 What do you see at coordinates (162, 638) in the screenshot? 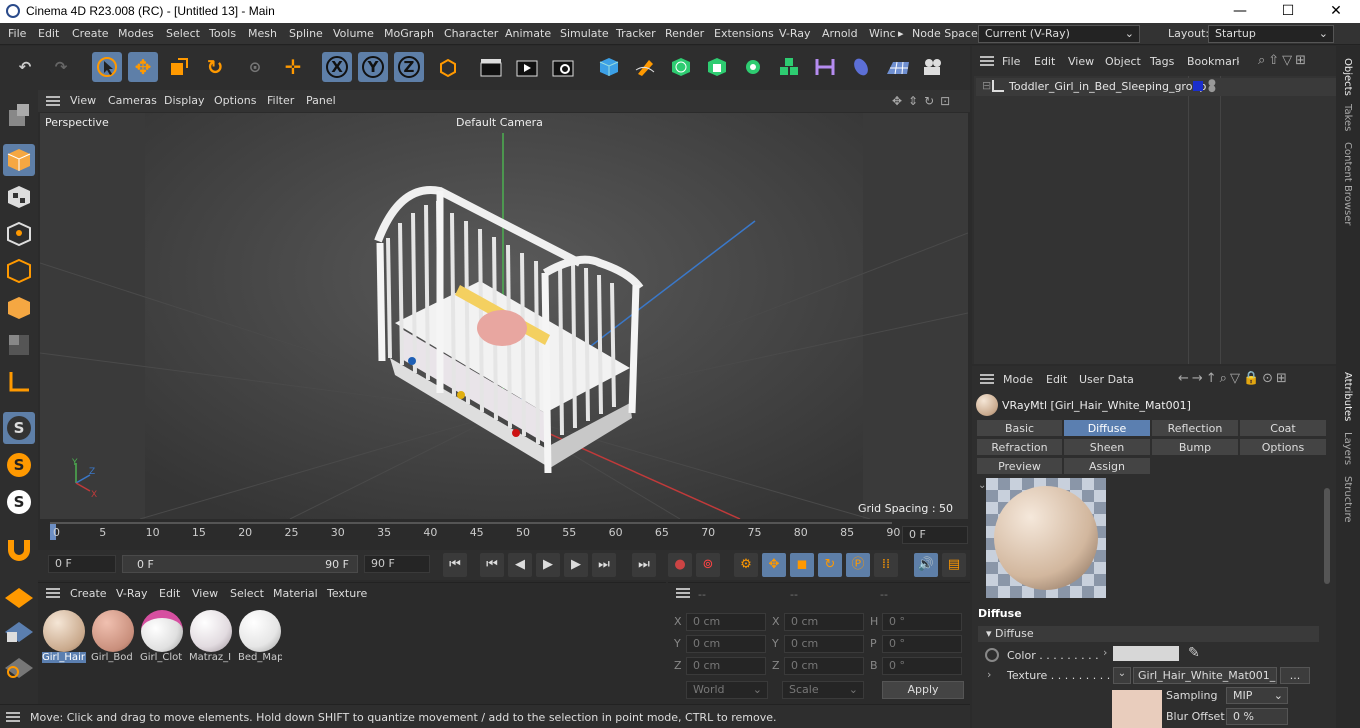
I see `material-swatch: Girl_Clot` at bounding box center [162, 638].